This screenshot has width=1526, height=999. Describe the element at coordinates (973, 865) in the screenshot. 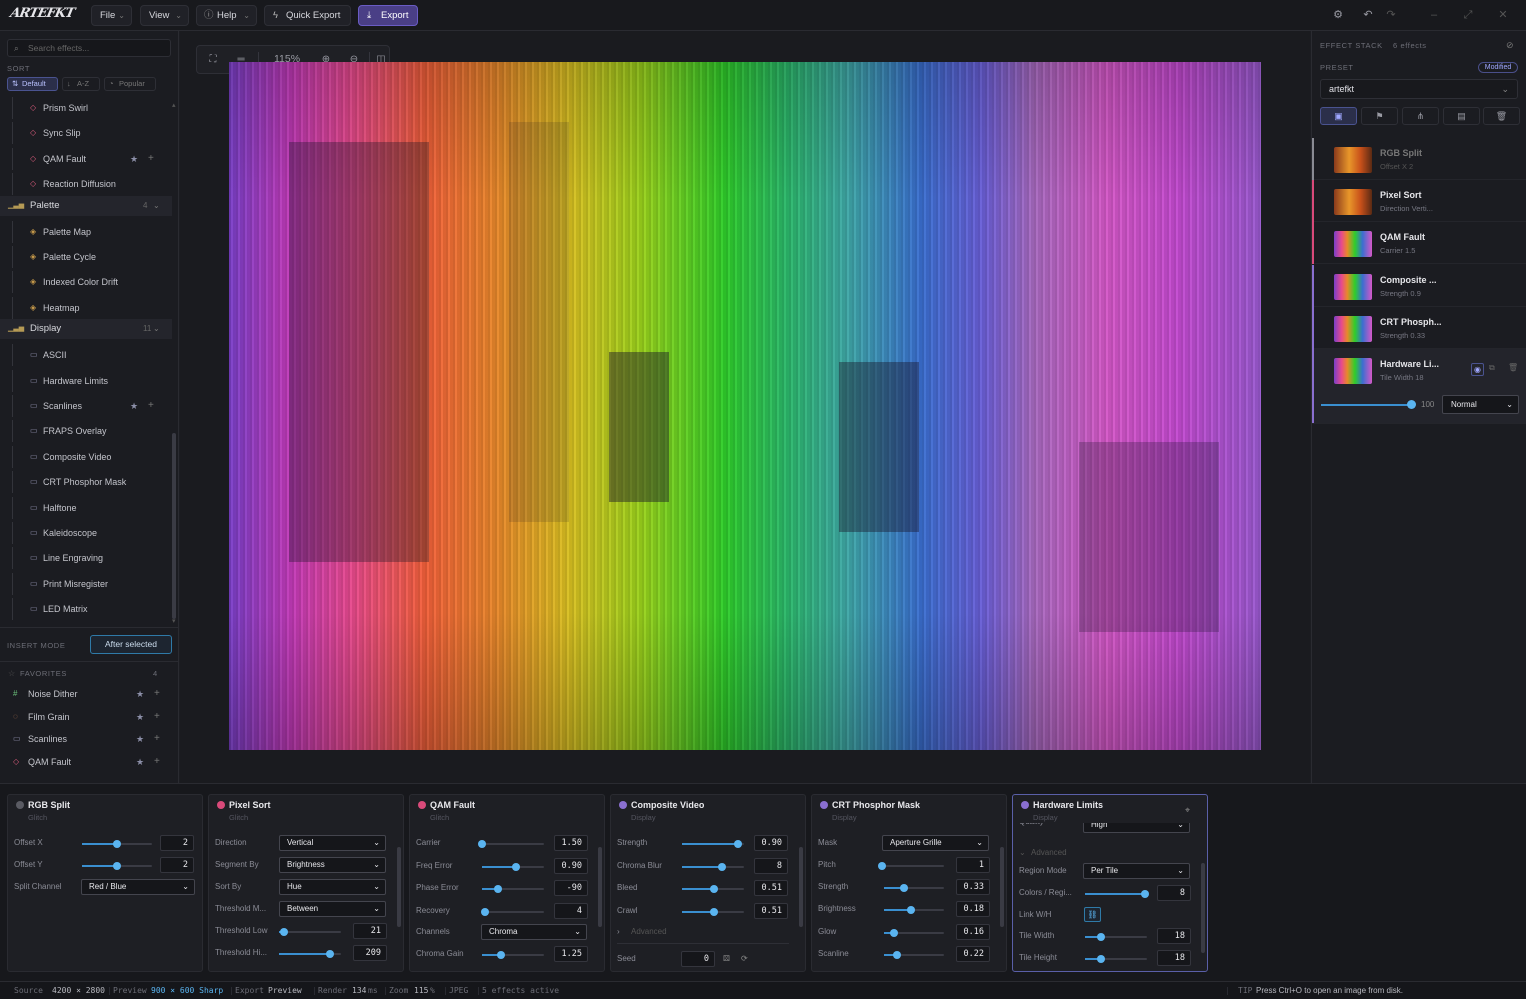

I see `param-value-input: 1` at that location.